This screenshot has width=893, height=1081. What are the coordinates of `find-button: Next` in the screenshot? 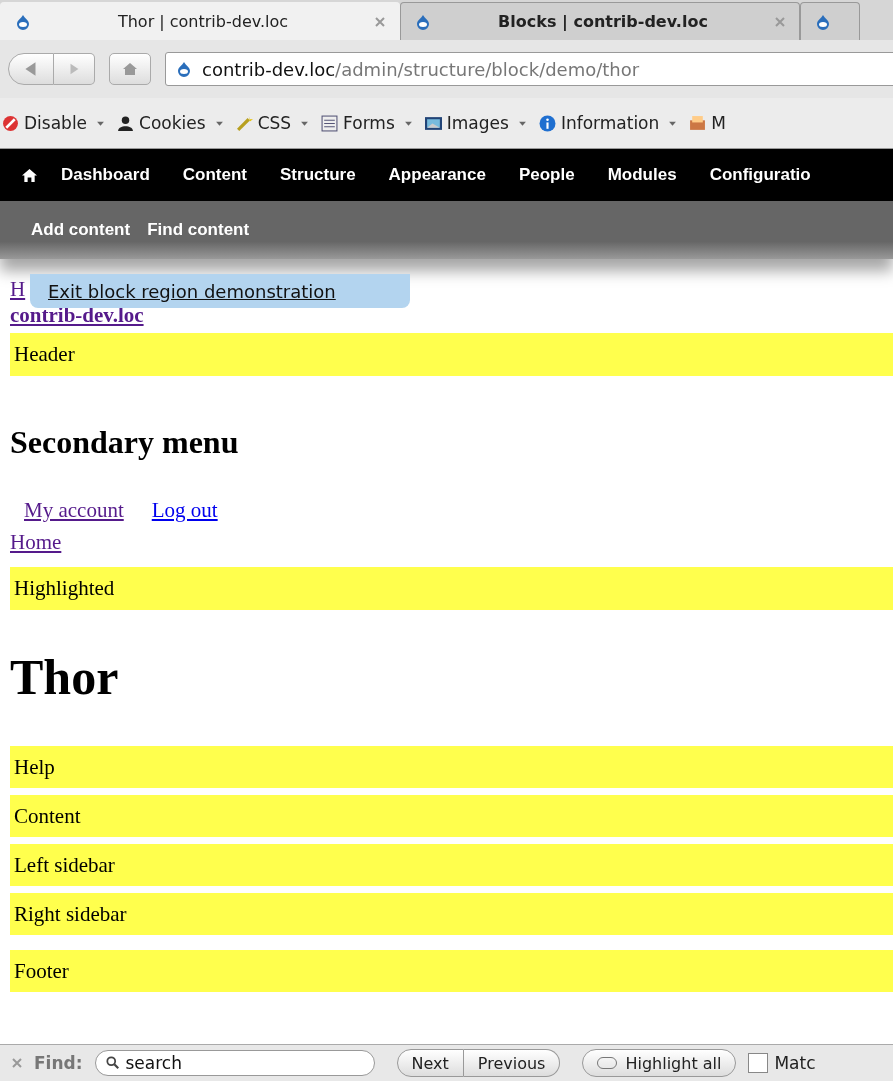 It's located at (430, 1063).